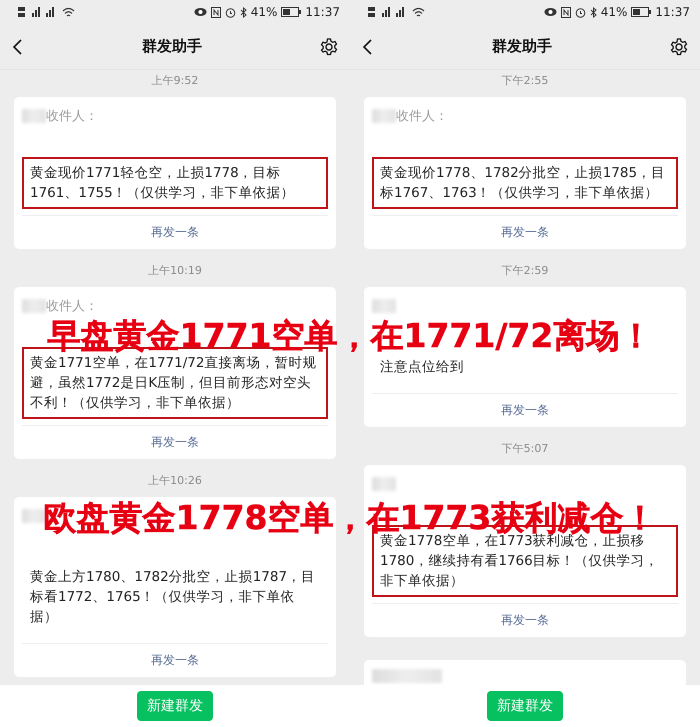 This screenshot has width=700, height=727. What do you see at coordinates (175, 271) in the screenshot?
I see `message-time: 上午10:19` at bounding box center [175, 271].